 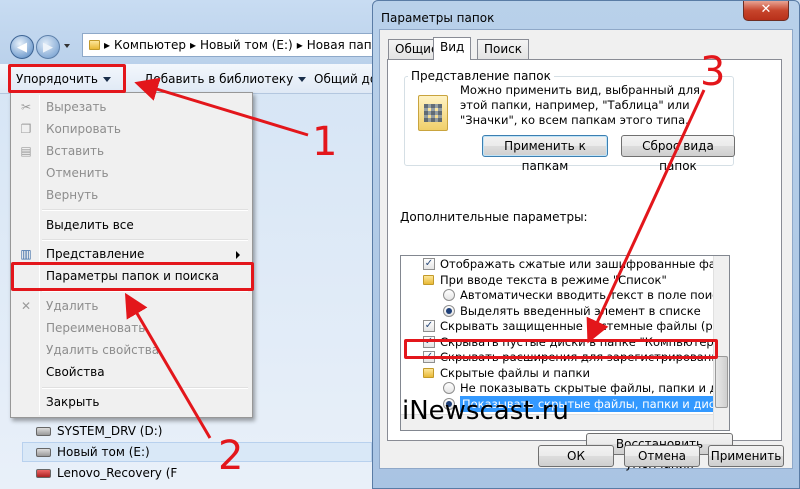 I want to click on step-number-1: 1, so click(x=325, y=142).